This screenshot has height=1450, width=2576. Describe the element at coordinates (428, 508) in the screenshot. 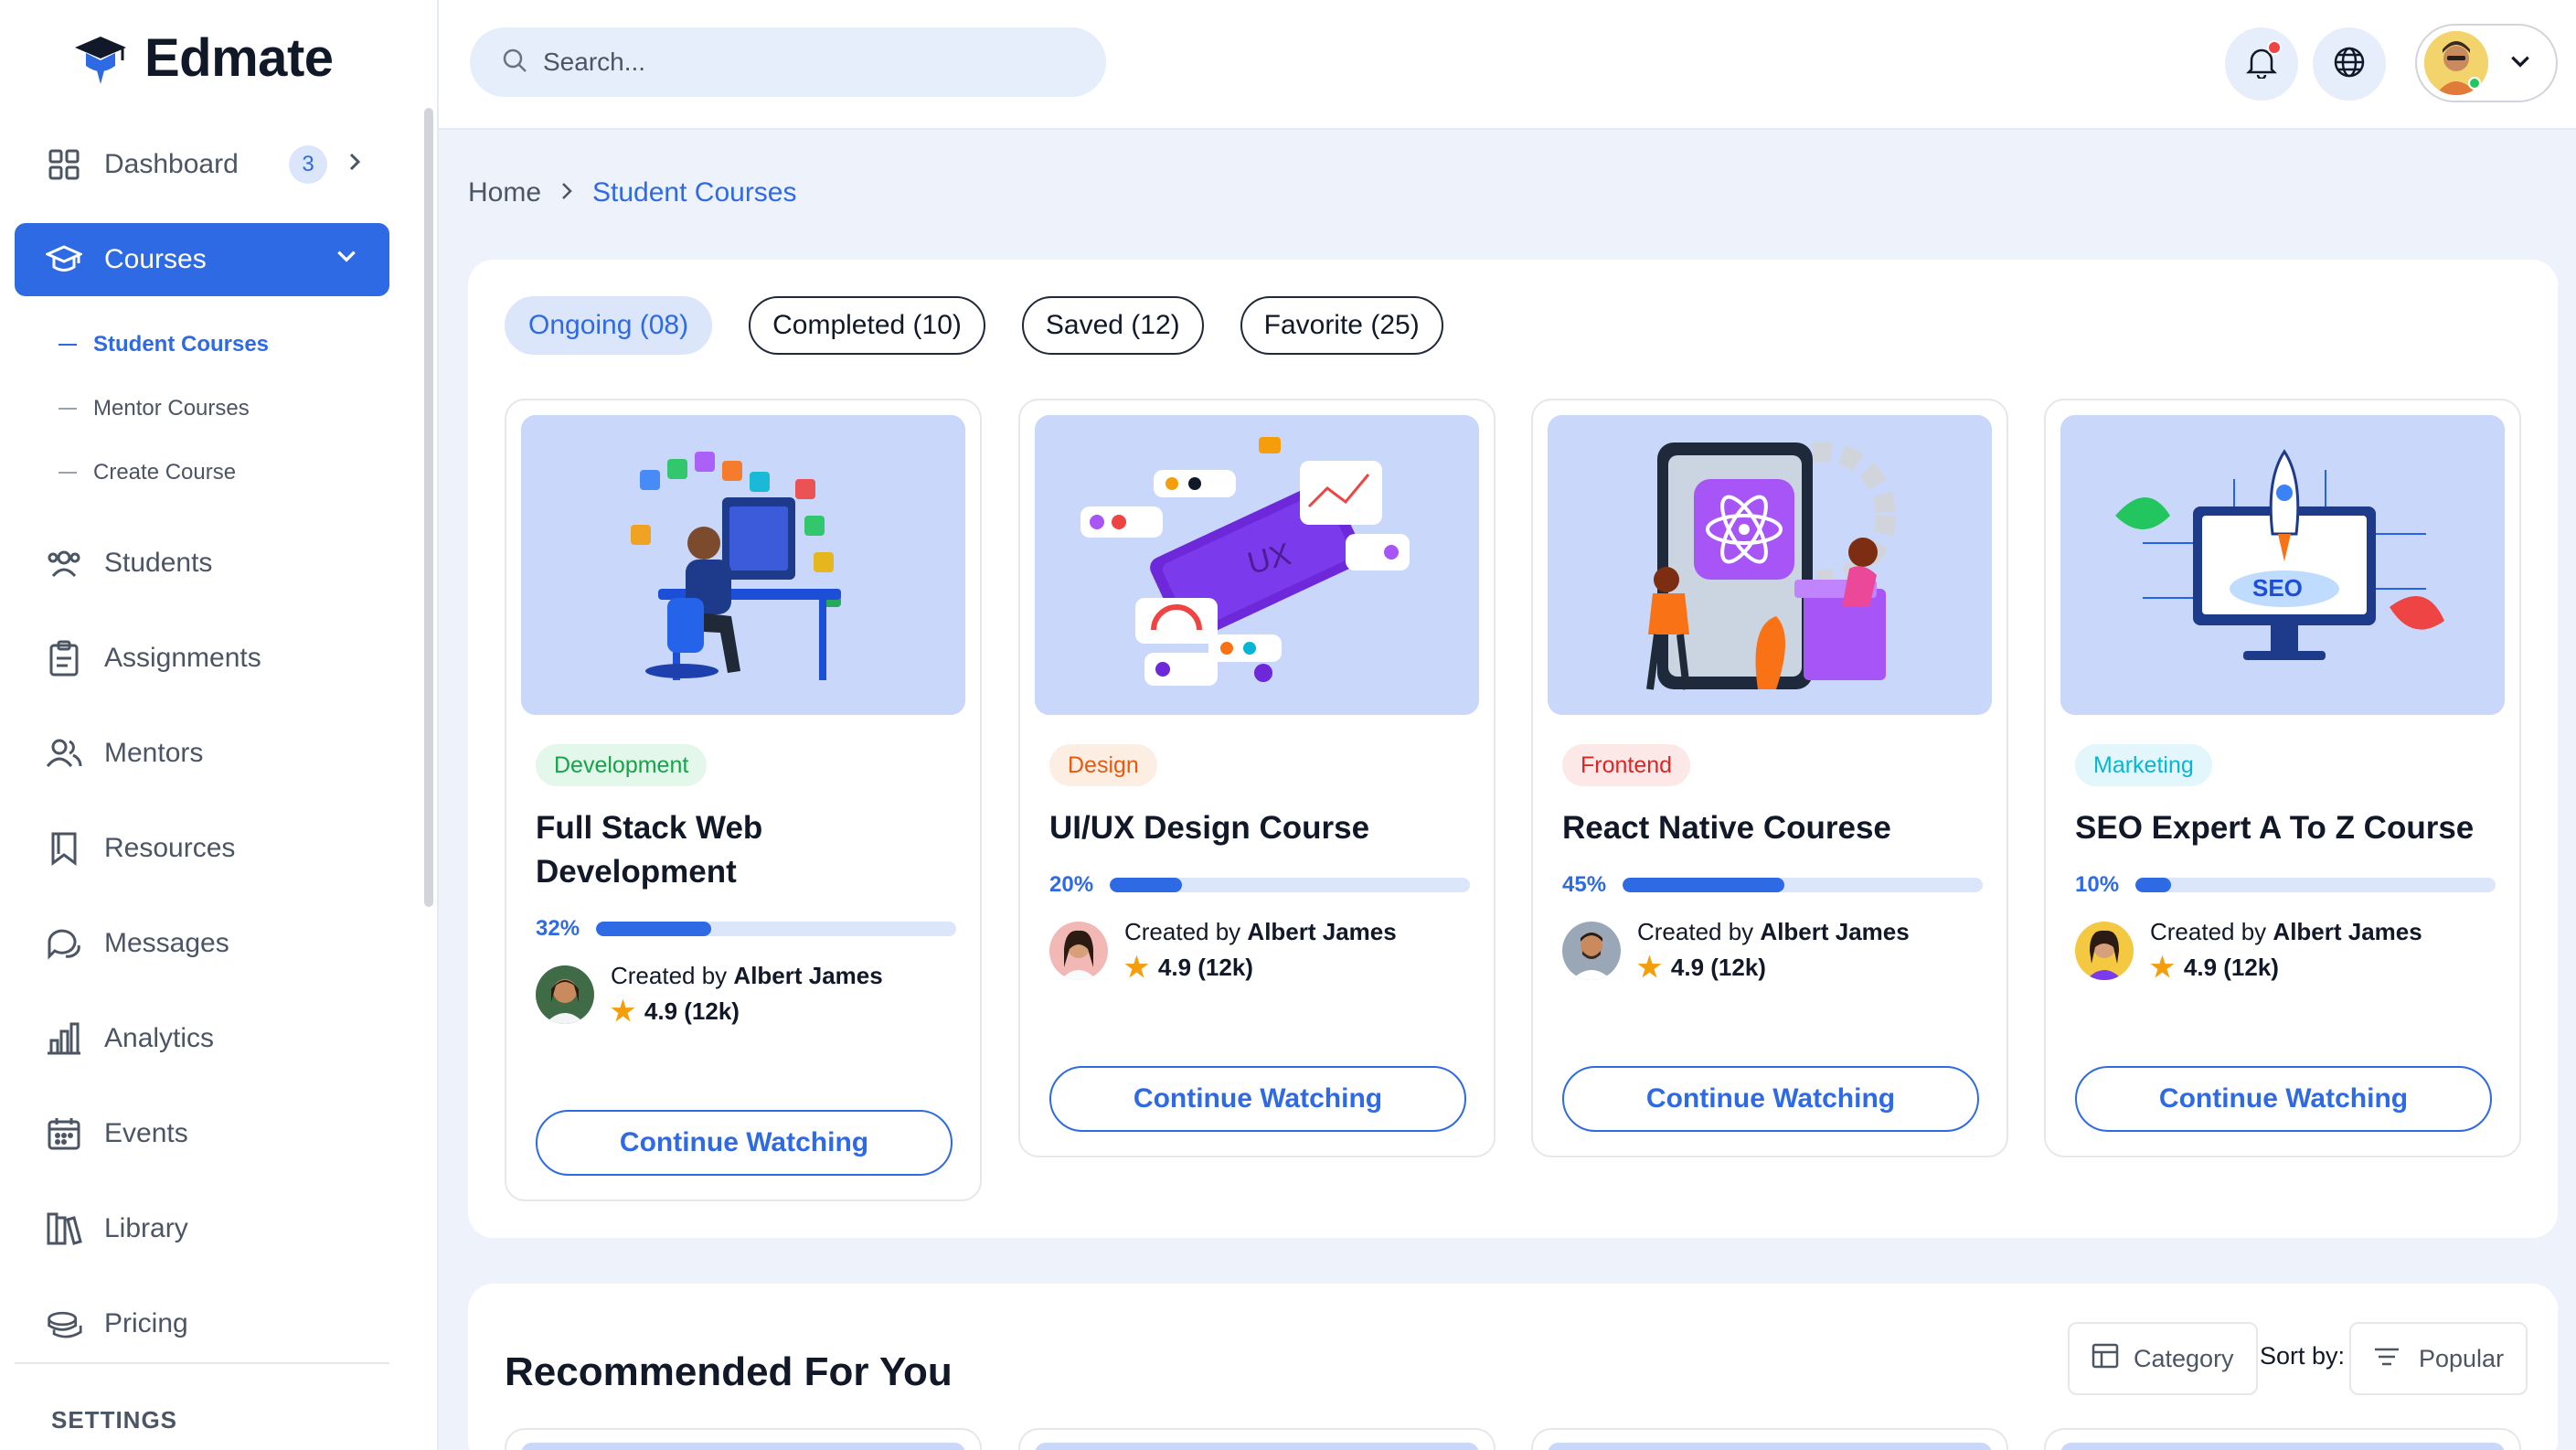

I see `sidebar-scrollbar` at that location.